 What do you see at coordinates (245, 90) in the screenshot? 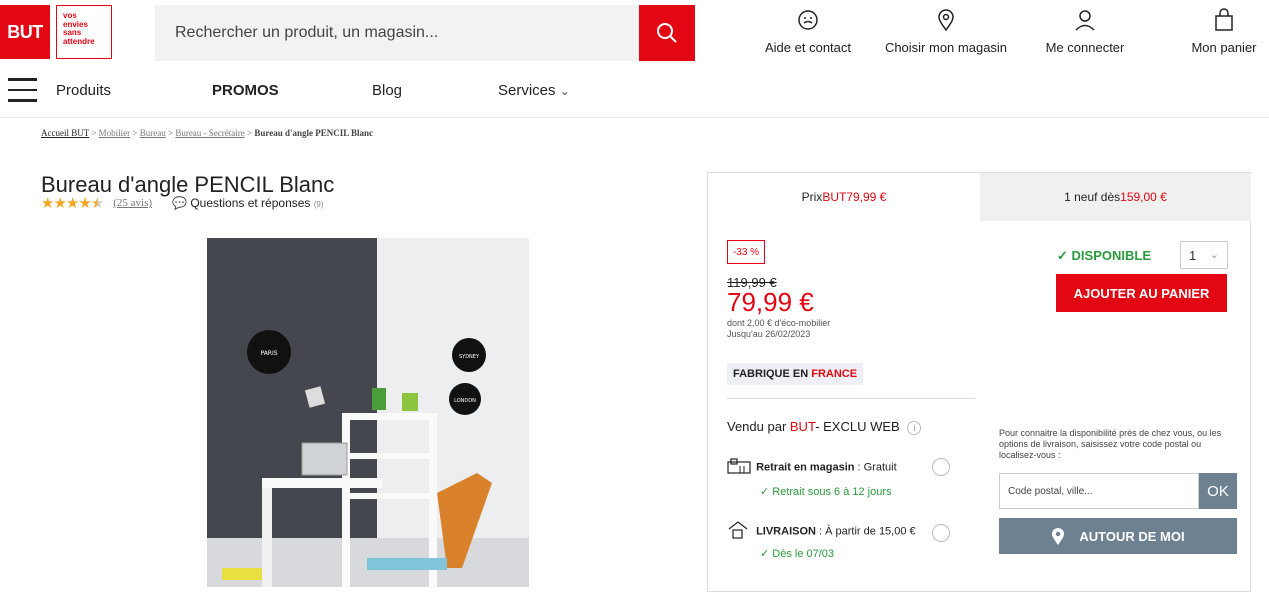
I see `nav-promos: PROMOS` at bounding box center [245, 90].